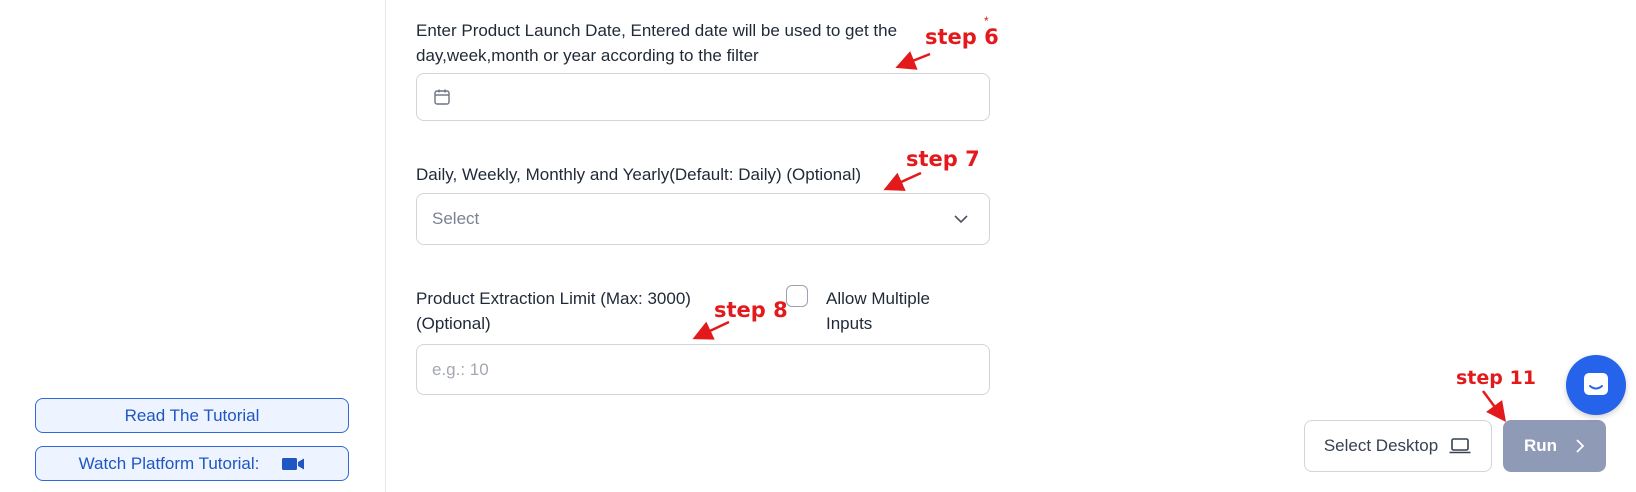 Image resolution: width=1636 pixels, height=492 pixels. I want to click on read-tutorial-button: Read The Tutorial, so click(192, 415).